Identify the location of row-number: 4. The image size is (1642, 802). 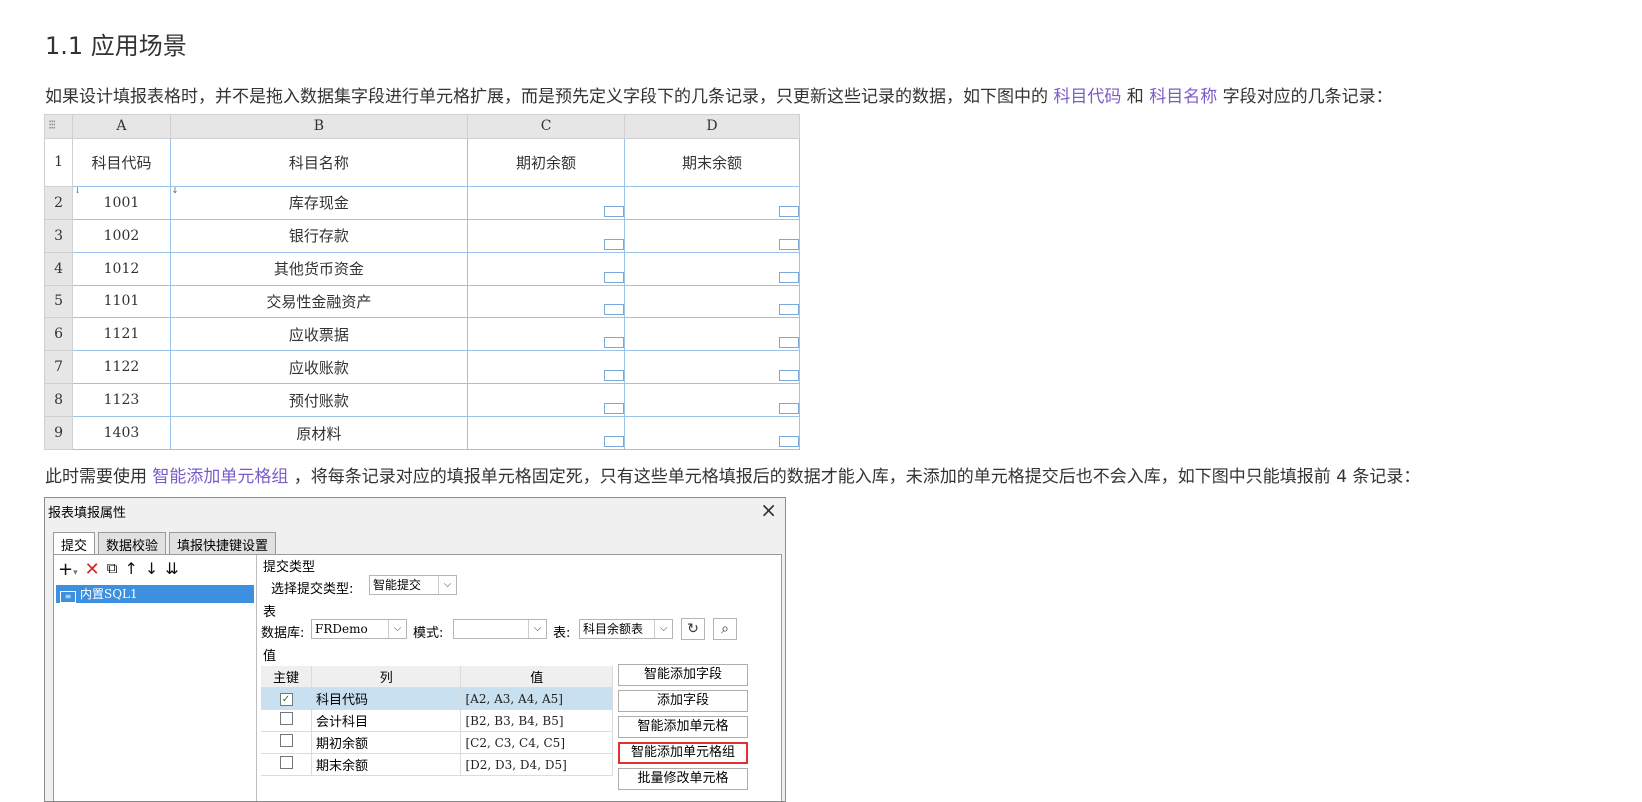
(58, 268).